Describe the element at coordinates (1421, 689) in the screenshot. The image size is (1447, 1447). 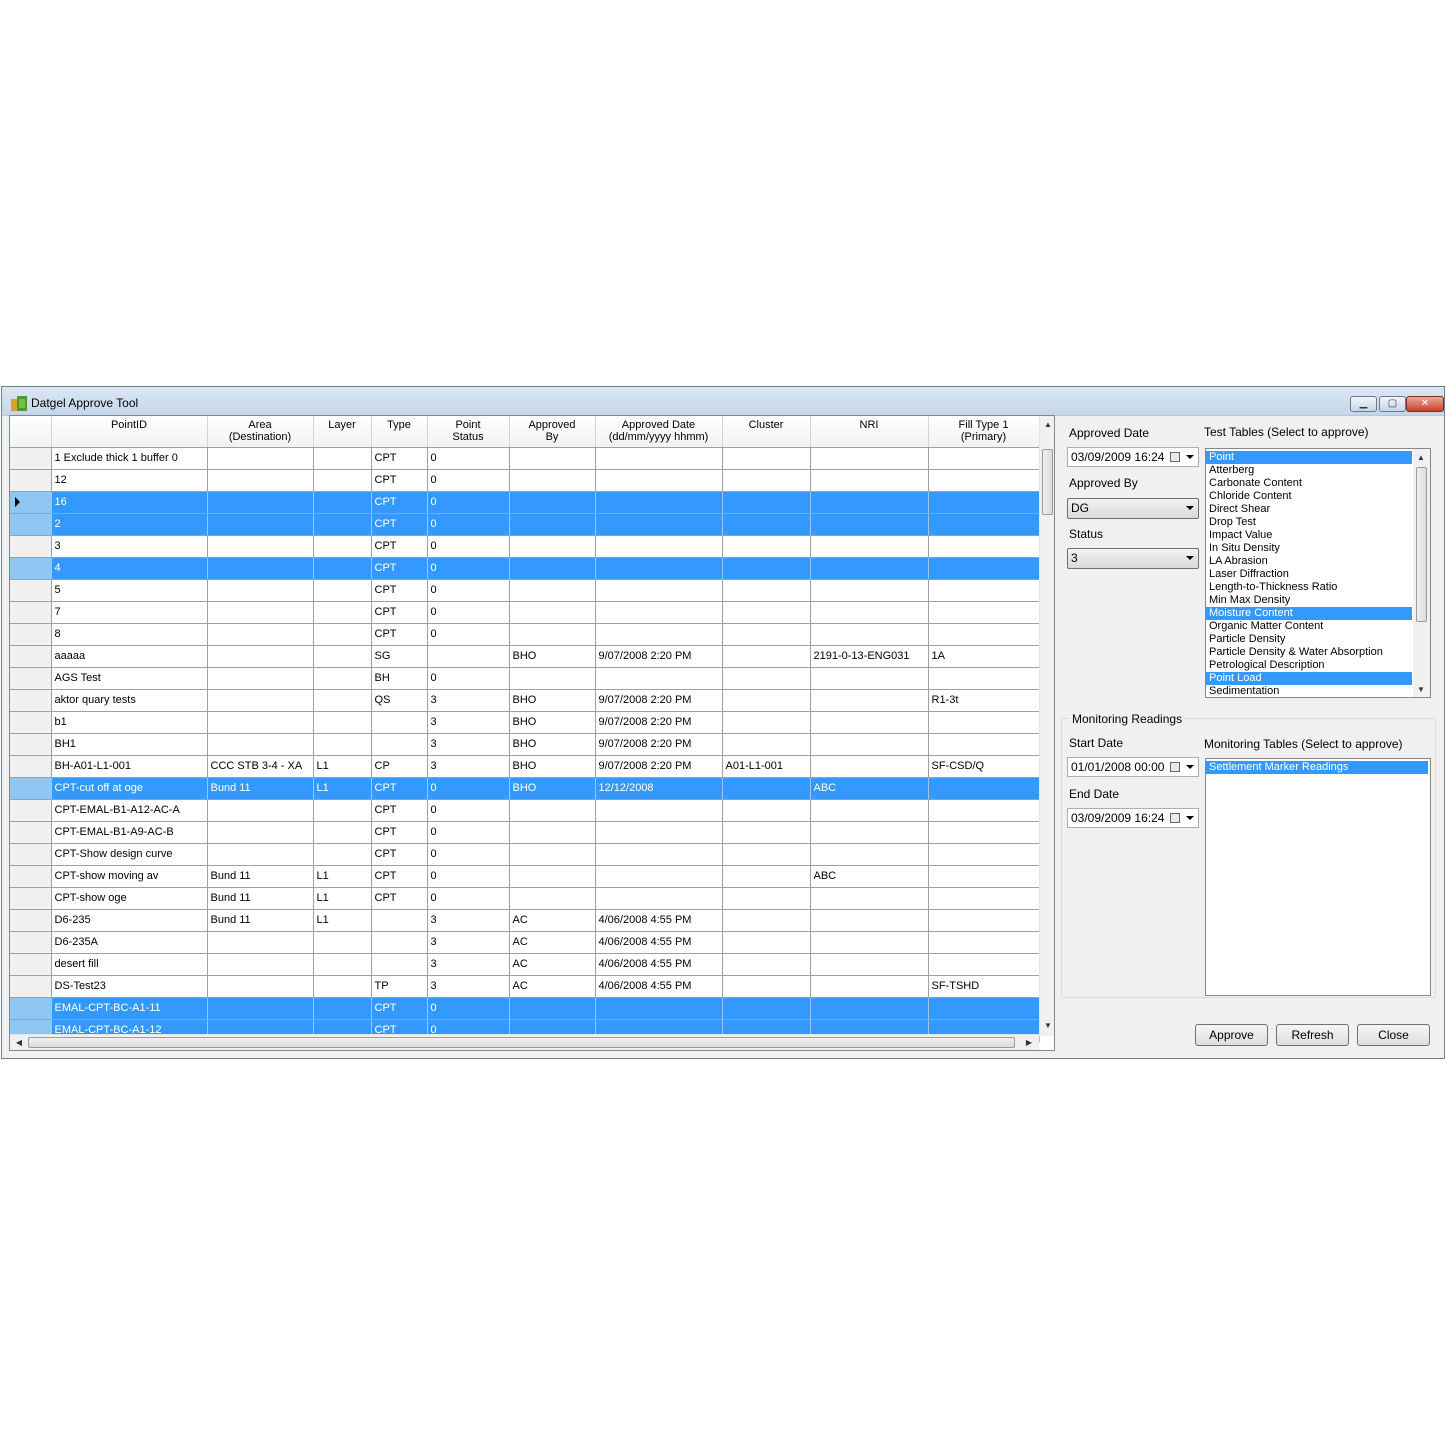
I see `scroll-down-icon: ▼` at that location.